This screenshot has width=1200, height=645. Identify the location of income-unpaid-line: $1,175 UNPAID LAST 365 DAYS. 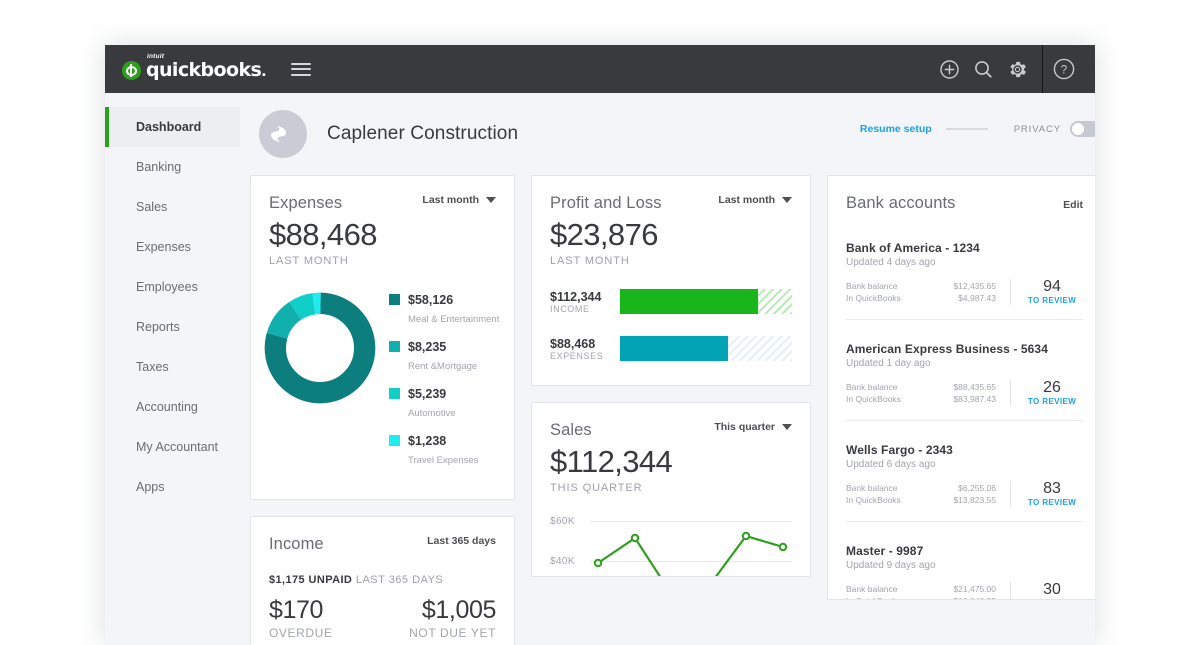
(382, 579).